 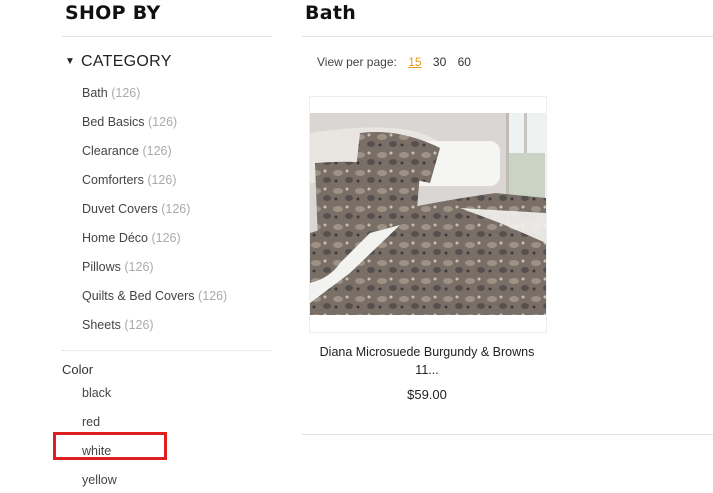 I want to click on category-item-clearance: Clearance (126), so click(x=127, y=151).